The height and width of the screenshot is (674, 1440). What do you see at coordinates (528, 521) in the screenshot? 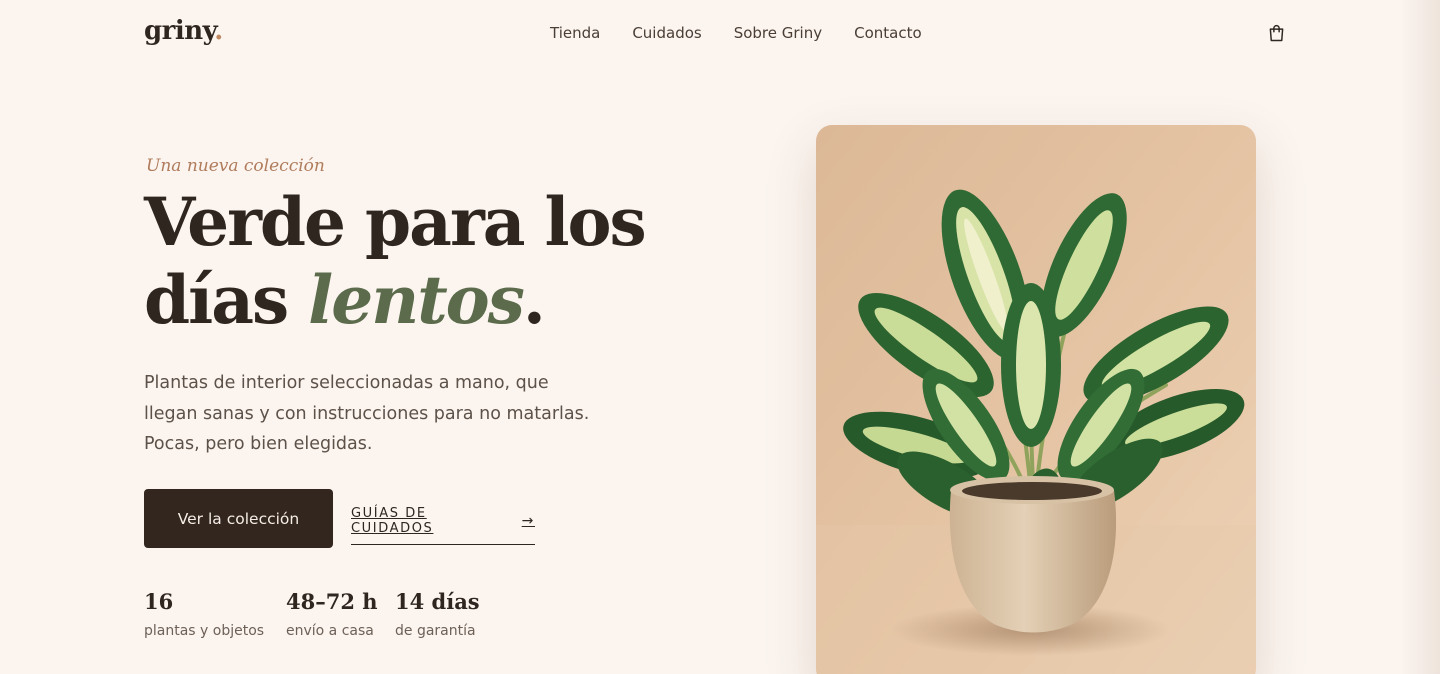
I see `arrow-right-icon: →` at bounding box center [528, 521].